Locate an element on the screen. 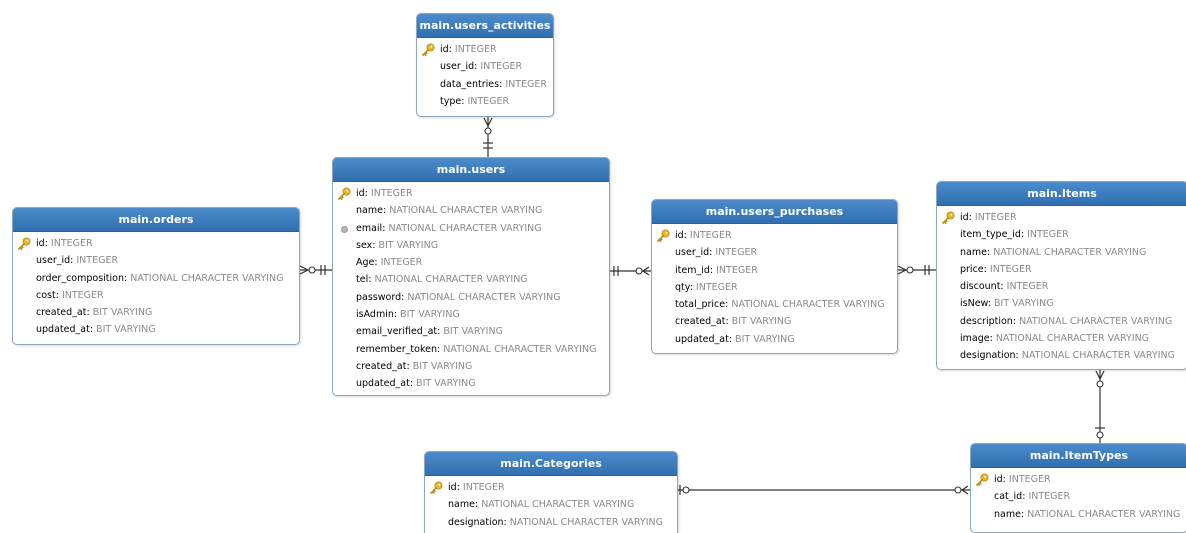  field-row: cost: INTEGER is located at coordinates (156, 295).